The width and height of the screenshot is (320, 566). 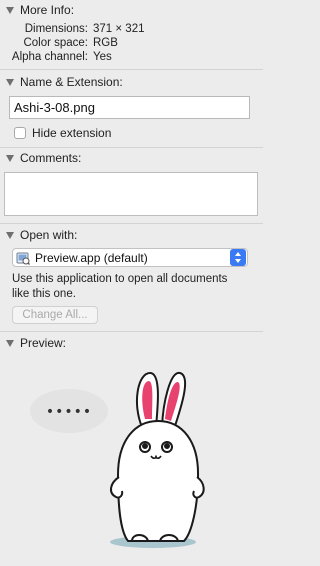 I want to click on hide-extension-checkbox, so click(x=20, y=133).